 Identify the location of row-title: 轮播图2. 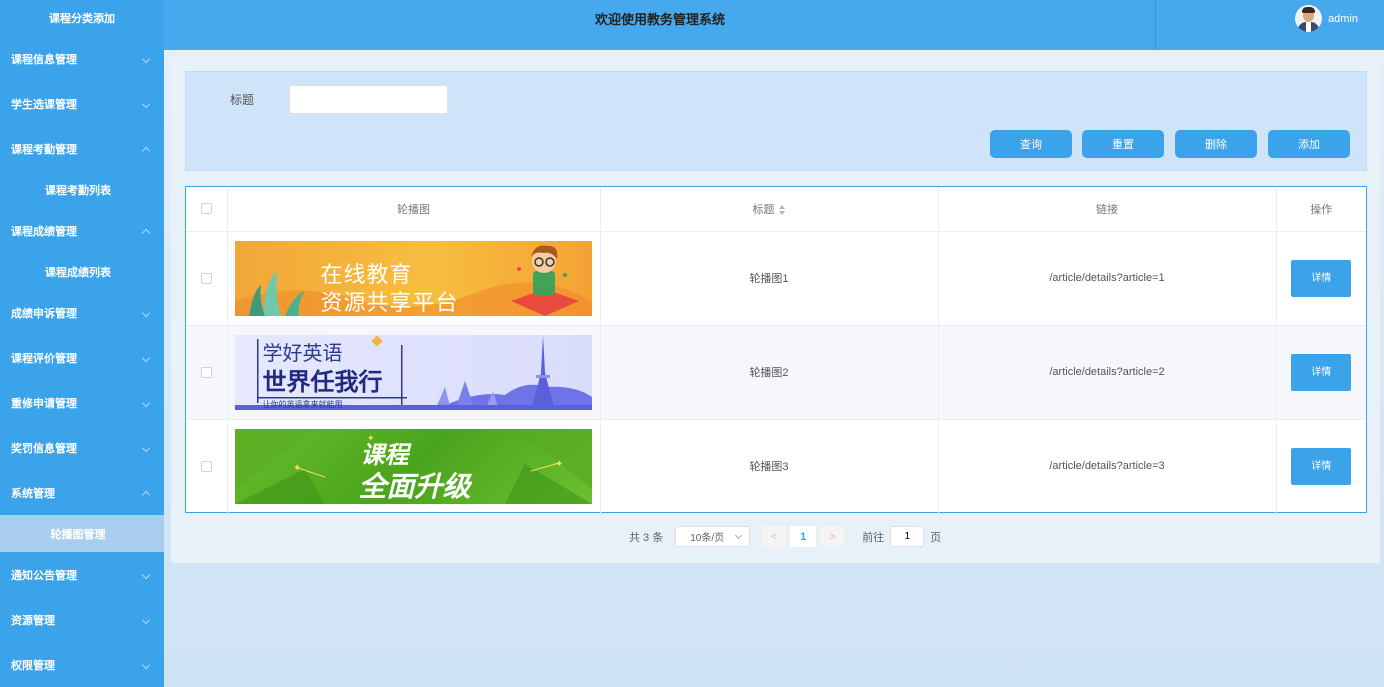
(769, 372).